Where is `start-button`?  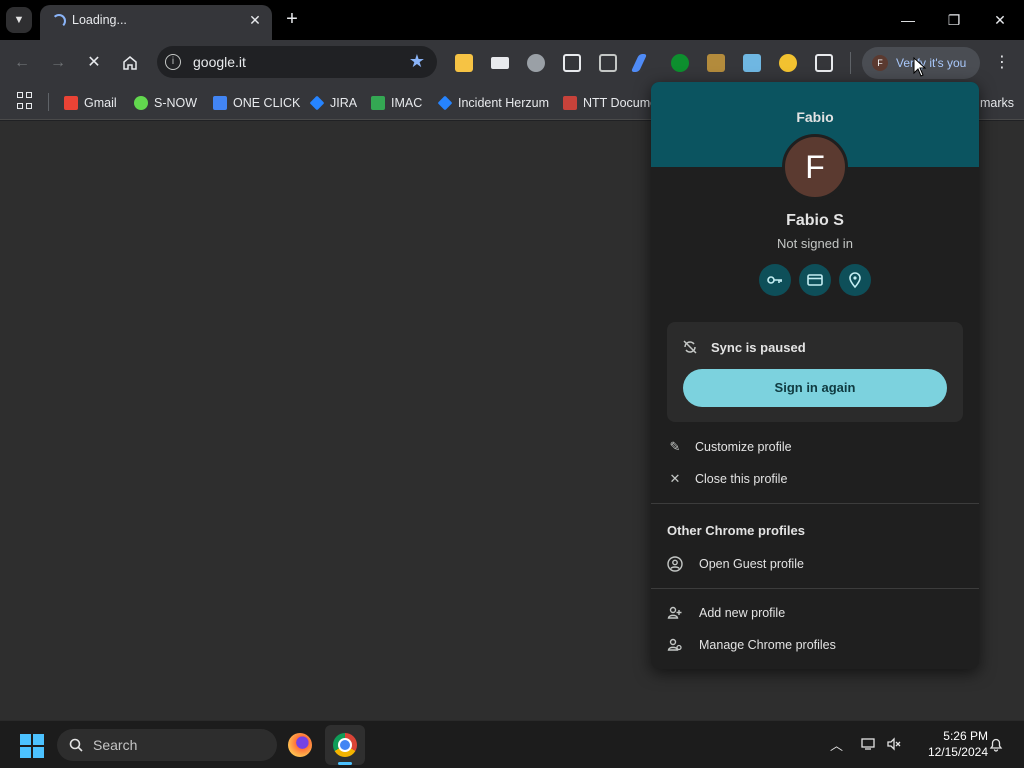 start-button is located at coordinates (32, 746).